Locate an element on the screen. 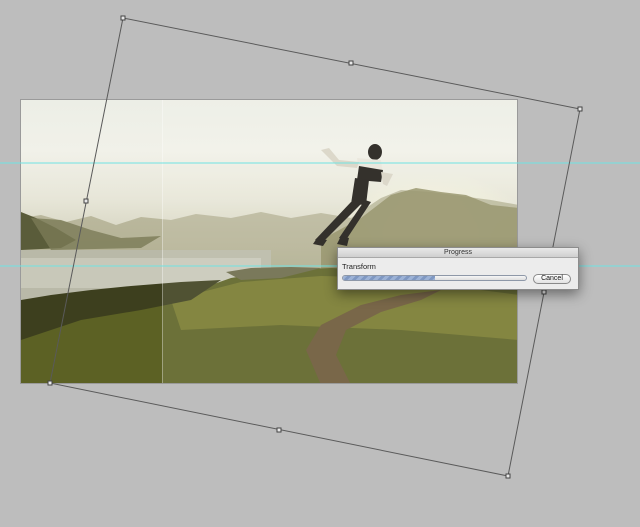 The height and width of the screenshot is (527, 640). progress-dialog: Progress Transform Cancel is located at coordinates (458, 268).